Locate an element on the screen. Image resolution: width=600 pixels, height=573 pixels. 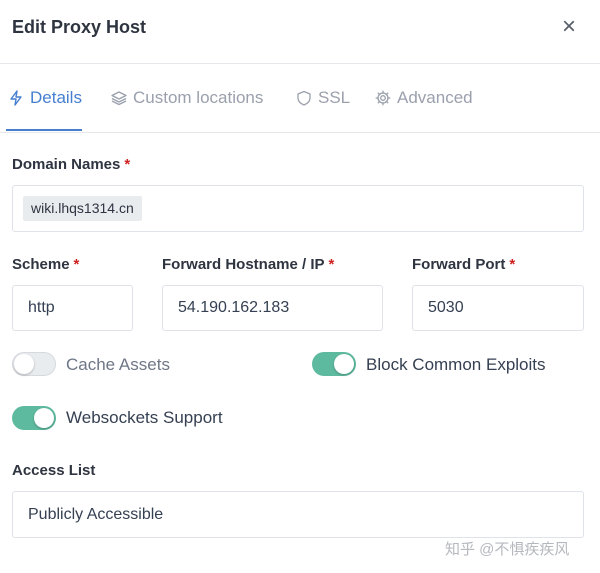
tab-label: Custom locations is located at coordinates (198, 97).